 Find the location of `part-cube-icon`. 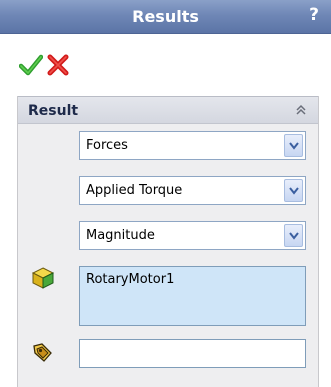

part-cube-icon is located at coordinates (43, 278).